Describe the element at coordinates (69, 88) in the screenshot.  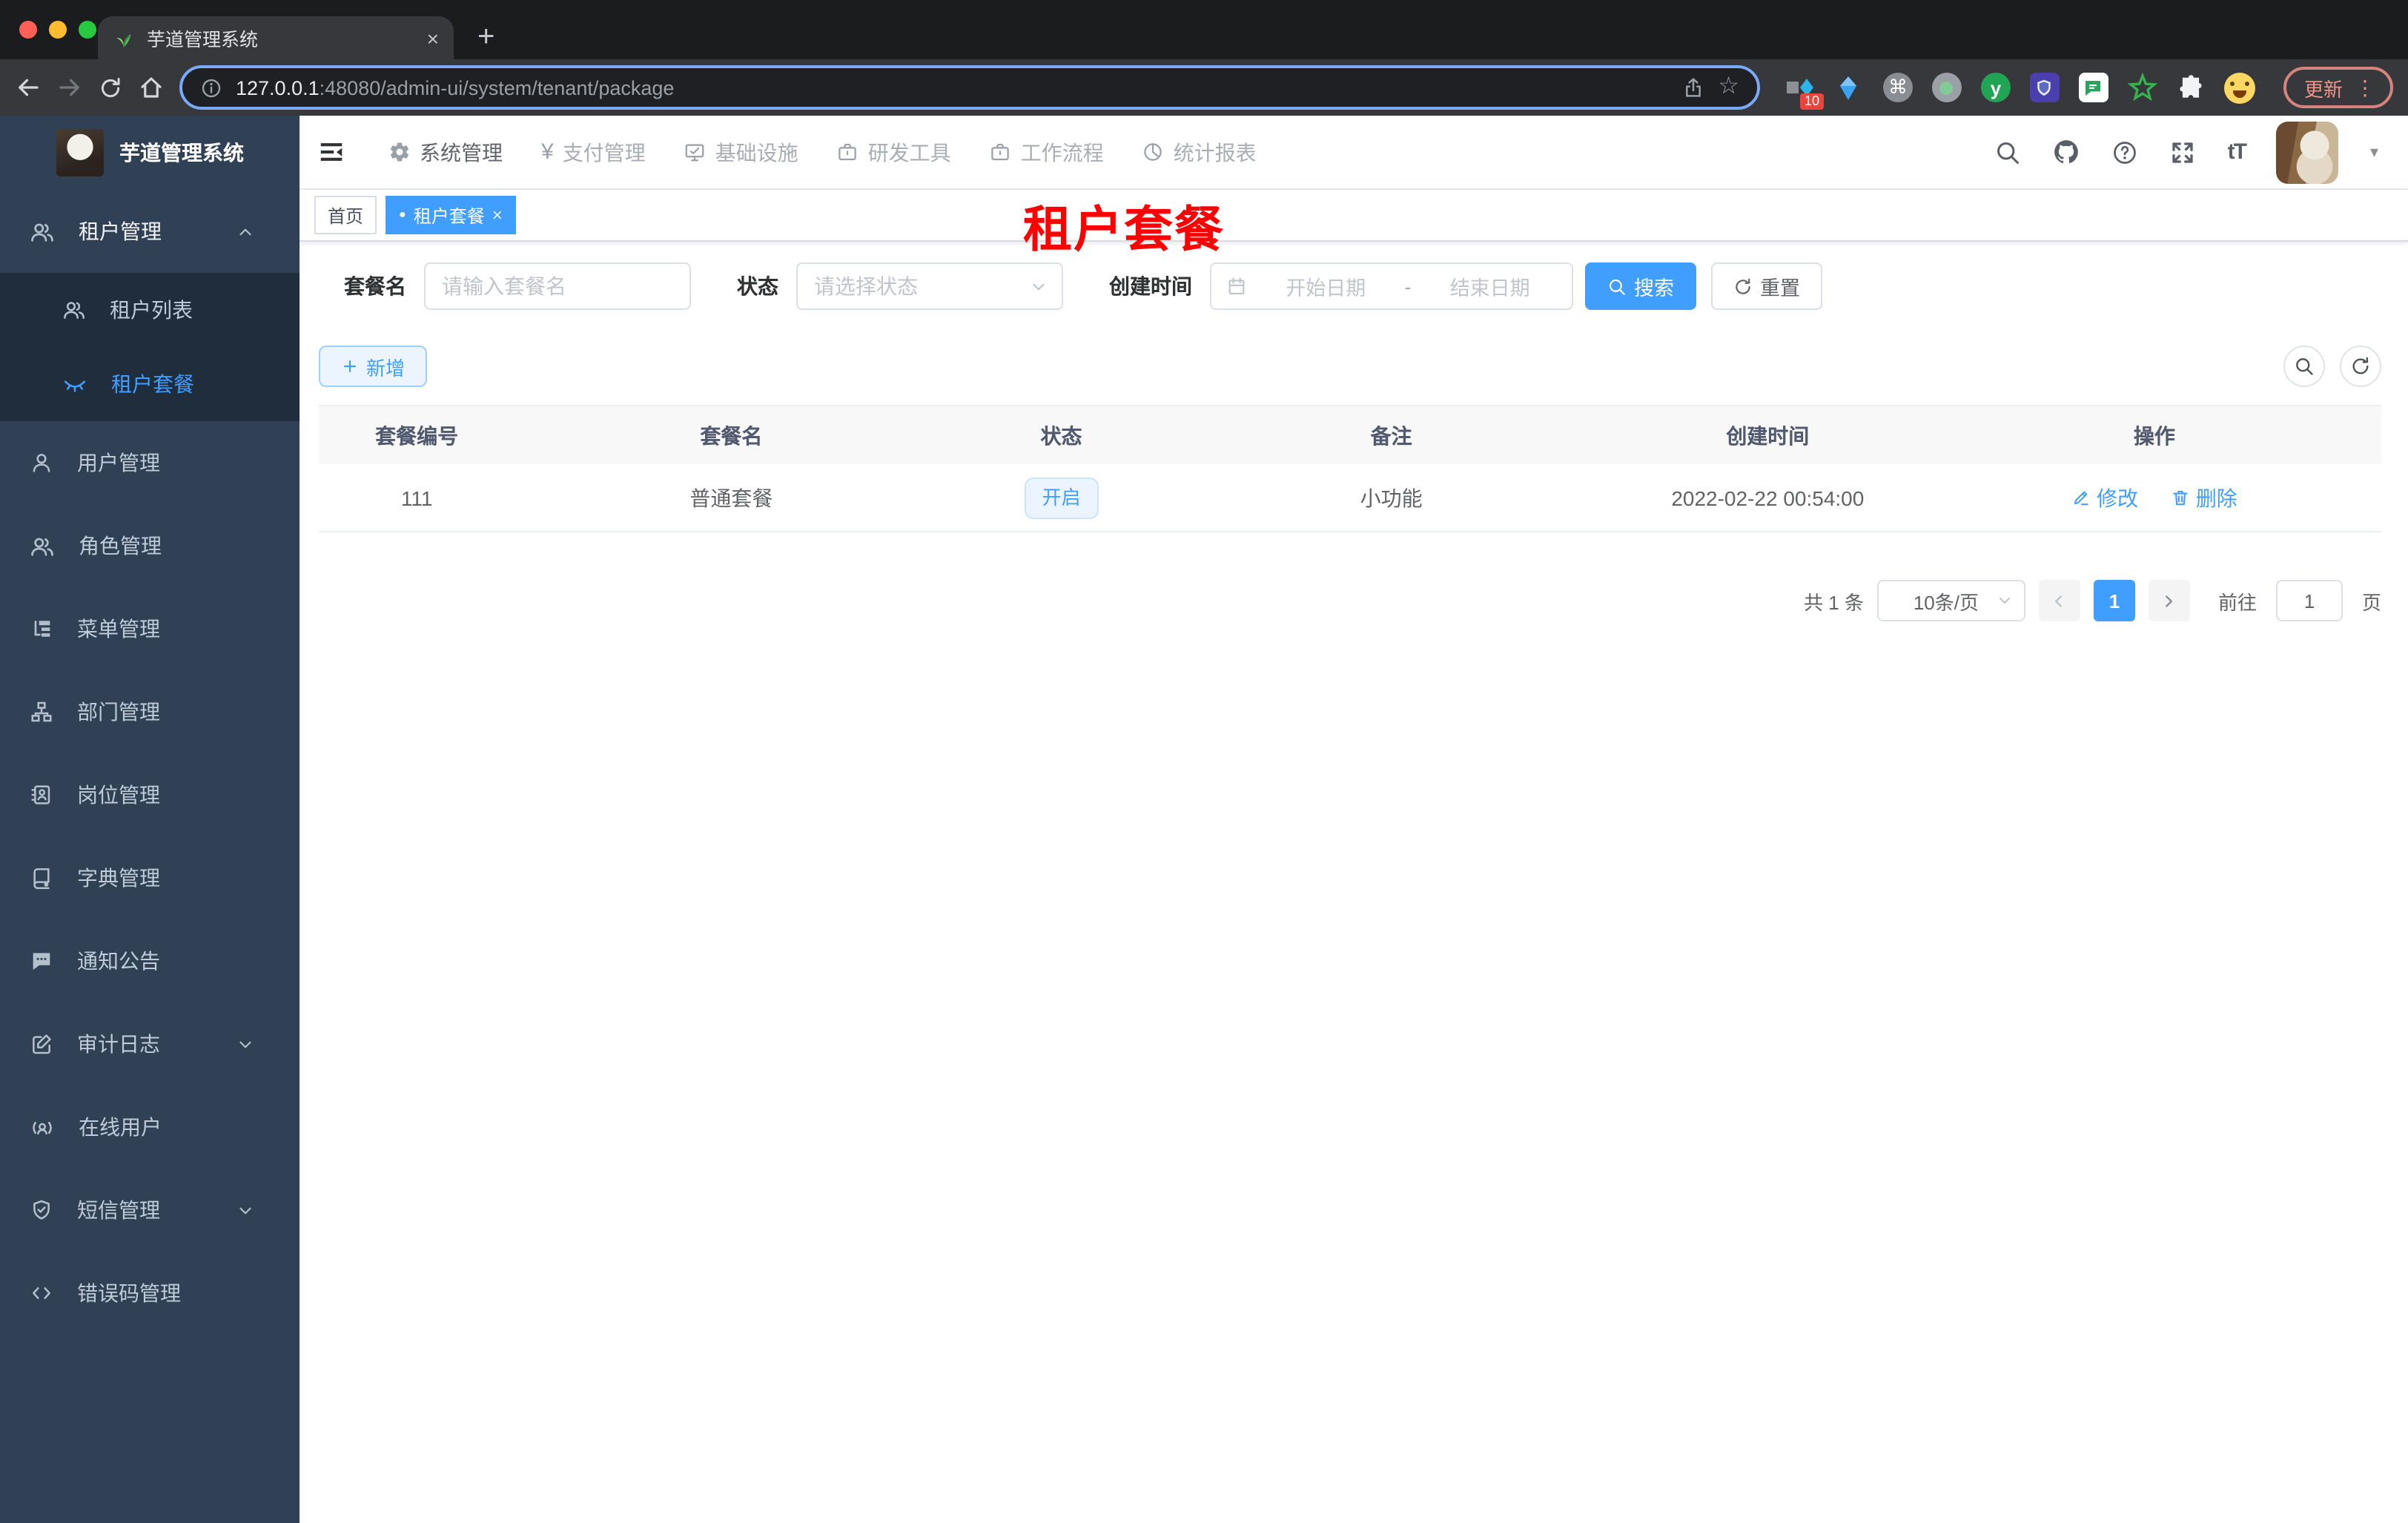
I see `forward-icon` at that location.